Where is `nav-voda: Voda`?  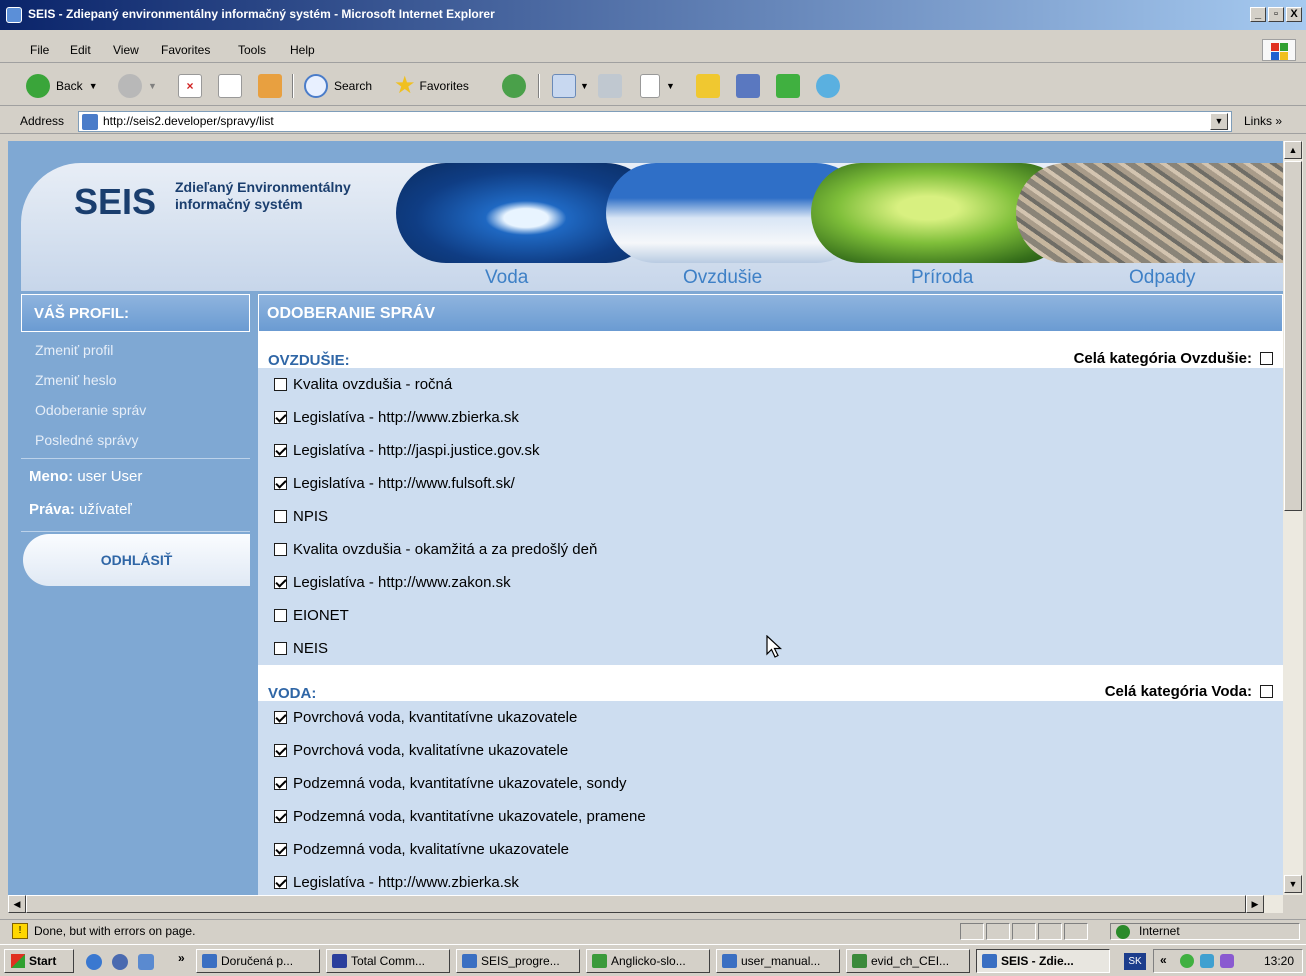
nav-voda: Voda is located at coordinates (506, 278).